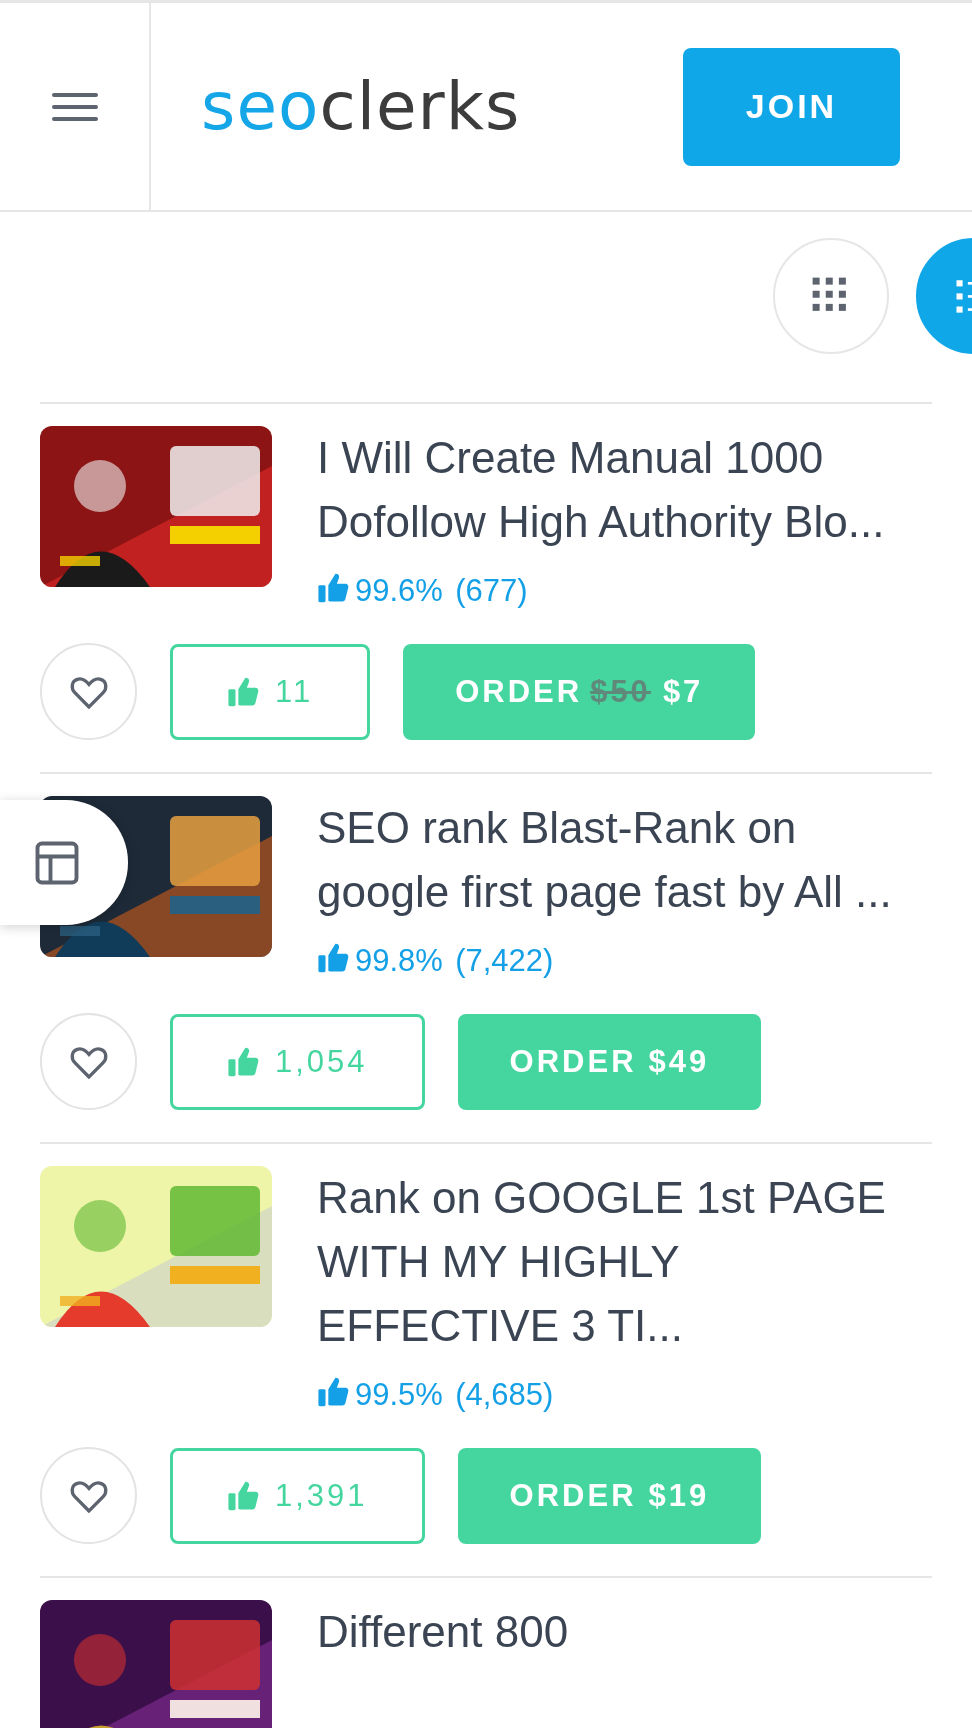 The width and height of the screenshot is (972, 1728). Describe the element at coordinates (491, 590) in the screenshot. I see `rating-count: (677)` at that location.